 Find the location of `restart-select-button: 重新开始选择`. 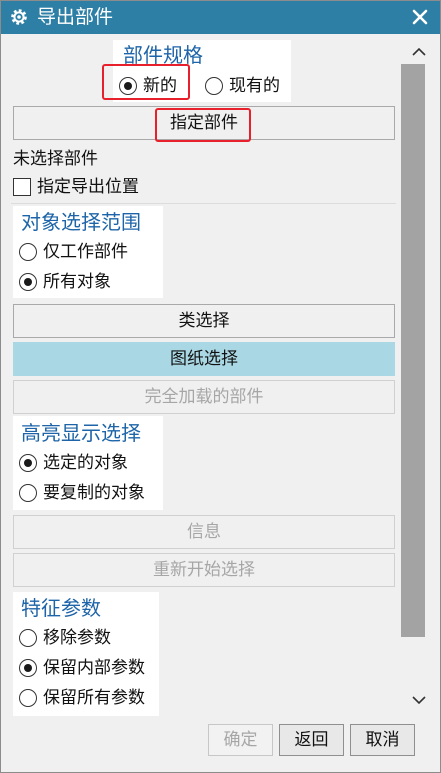

restart-select-button: 重新开始选择 is located at coordinates (204, 570).